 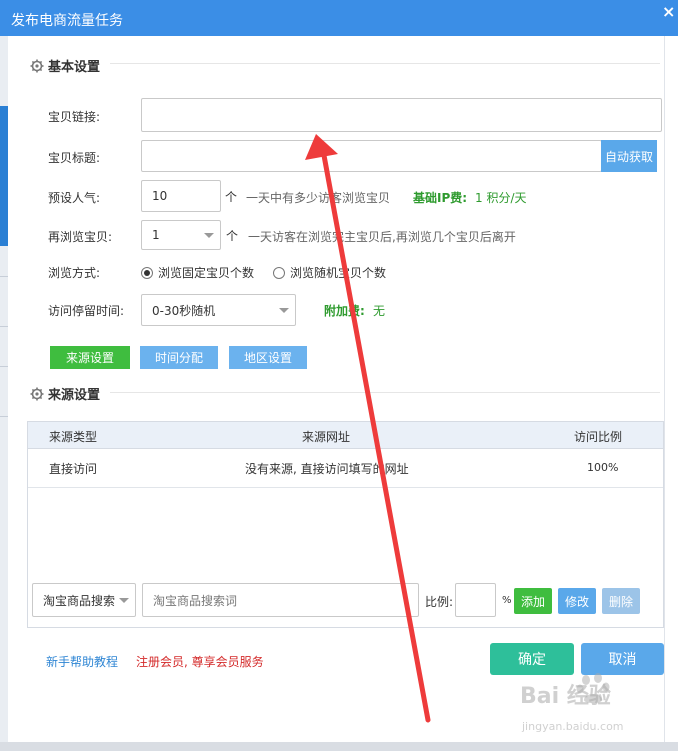 I want to click on popularity-label: 预设人气:, so click(x=74, y=198).